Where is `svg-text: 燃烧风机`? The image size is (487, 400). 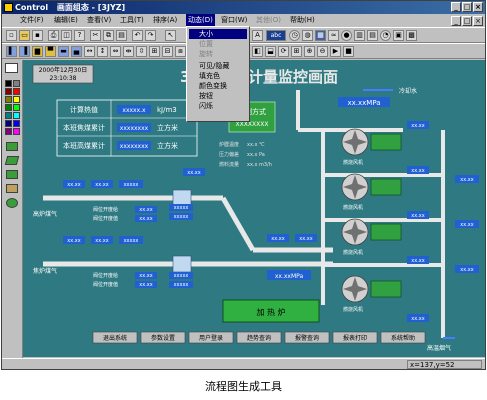
svg-text: 燃烧风机 is located at coordinates (353, 207).